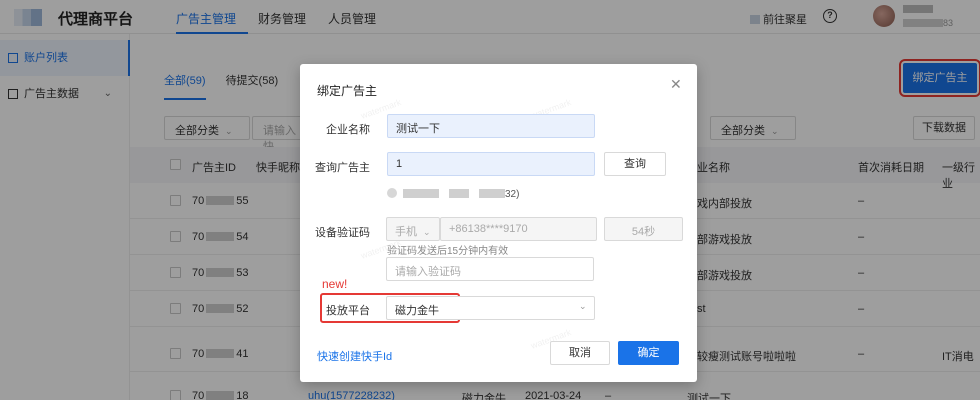 The height and width of the screenshot is (400, 980). I want to click on cancel-button: 取消, so click(580, 353).